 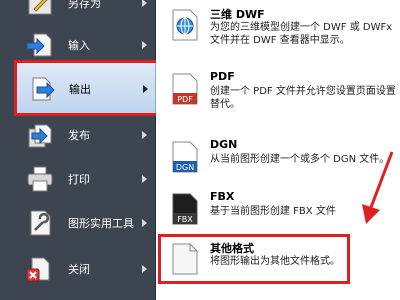 I want to click on pdf-icon-label: PDF, so click(x=185, y=99).